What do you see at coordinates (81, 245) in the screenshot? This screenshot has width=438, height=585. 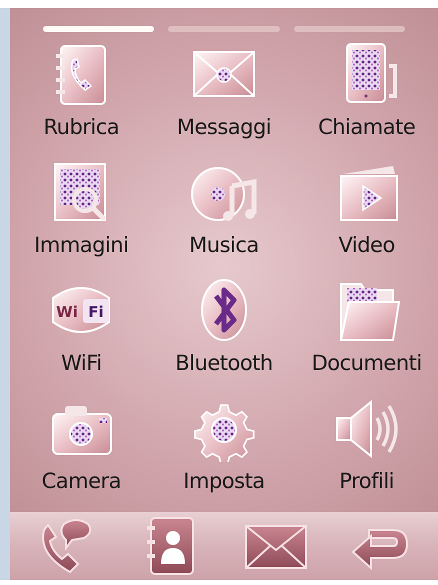 I see `app-label: Immagini` at bounding box center [81, 245].